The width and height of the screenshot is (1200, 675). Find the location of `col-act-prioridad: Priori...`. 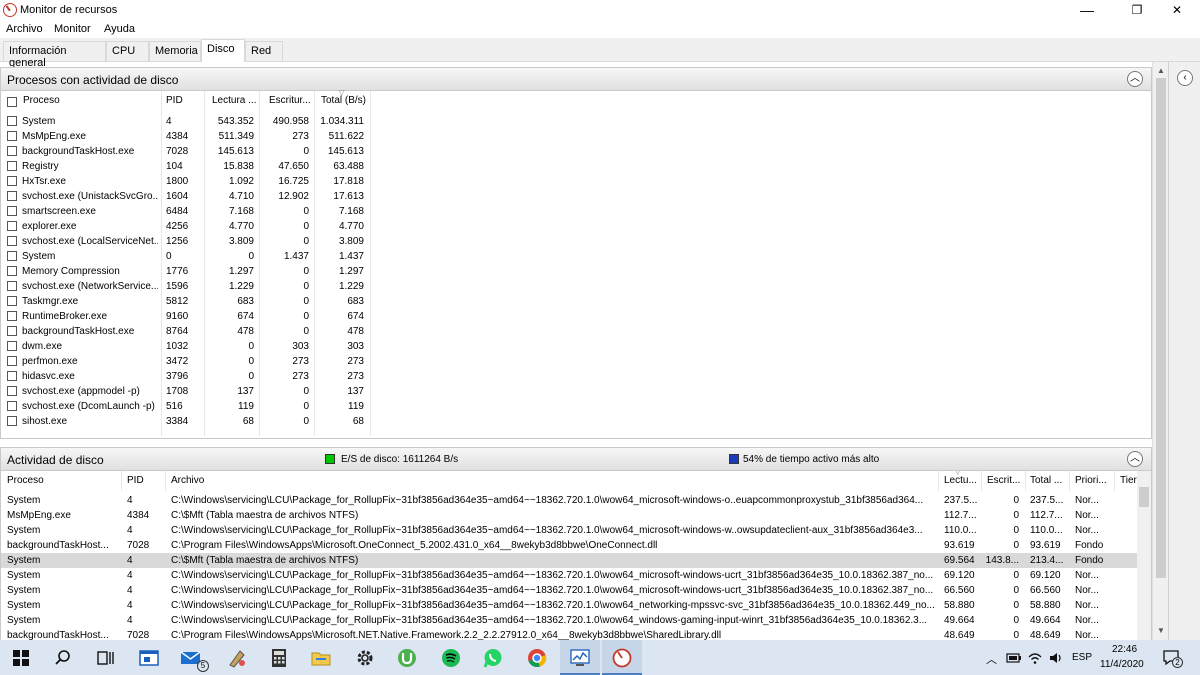

col-act-prioridad: Priori... is located at coordinates (1094, 481).